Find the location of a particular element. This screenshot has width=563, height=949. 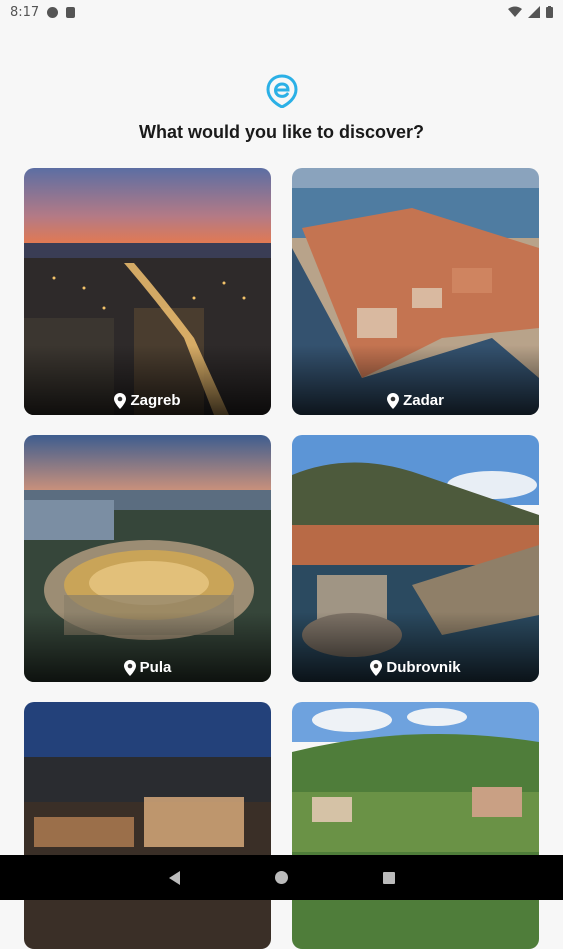

app-logo-icon is located at coordinates (282, 91).